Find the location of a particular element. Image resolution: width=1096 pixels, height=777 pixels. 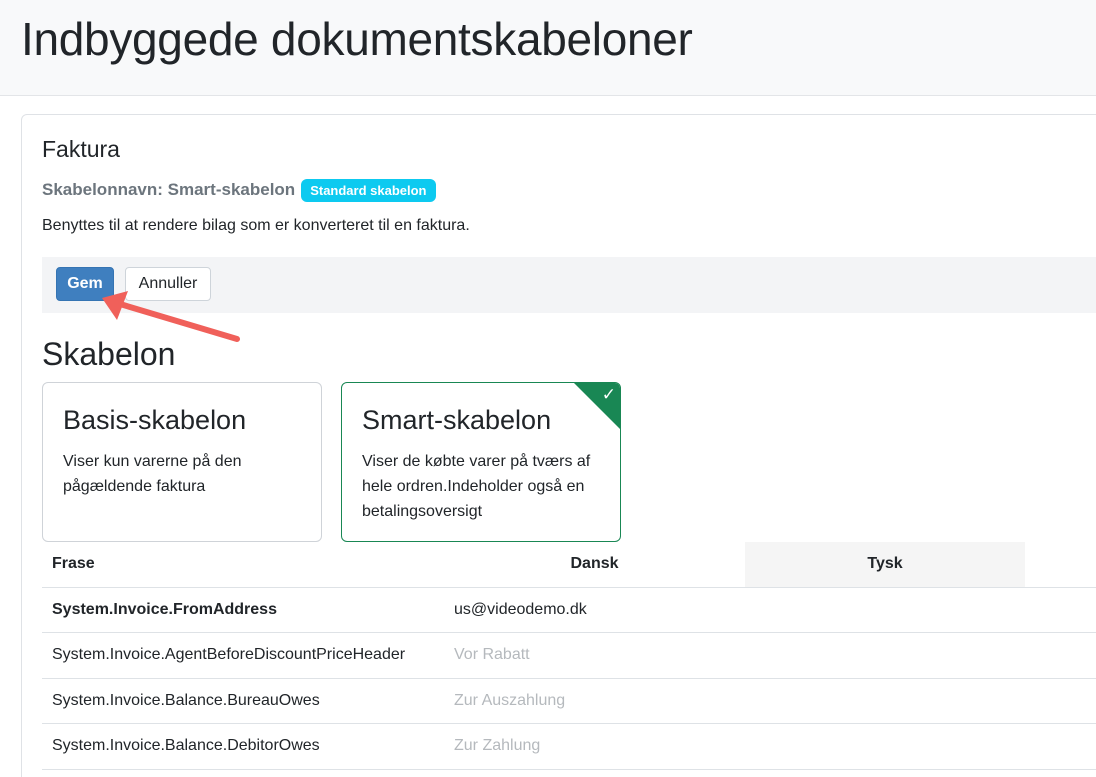

column-header-danish: Dansk is located at coordinates (594, 565).